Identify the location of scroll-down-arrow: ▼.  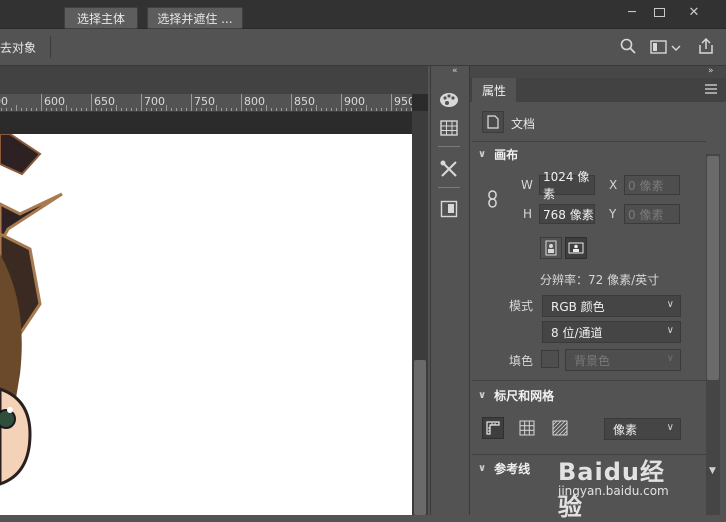
(712, 471).